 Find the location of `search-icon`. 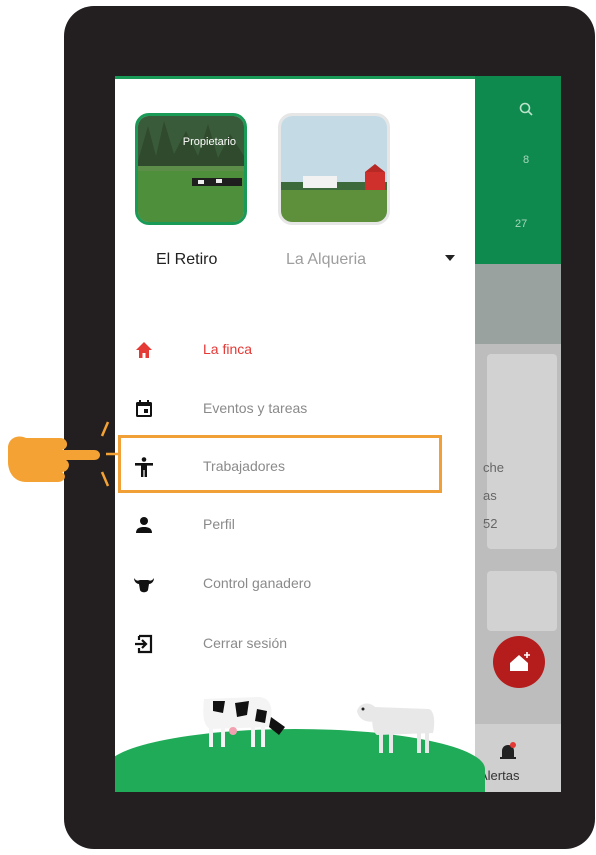

search-icon is located at coordinates (526, 109).